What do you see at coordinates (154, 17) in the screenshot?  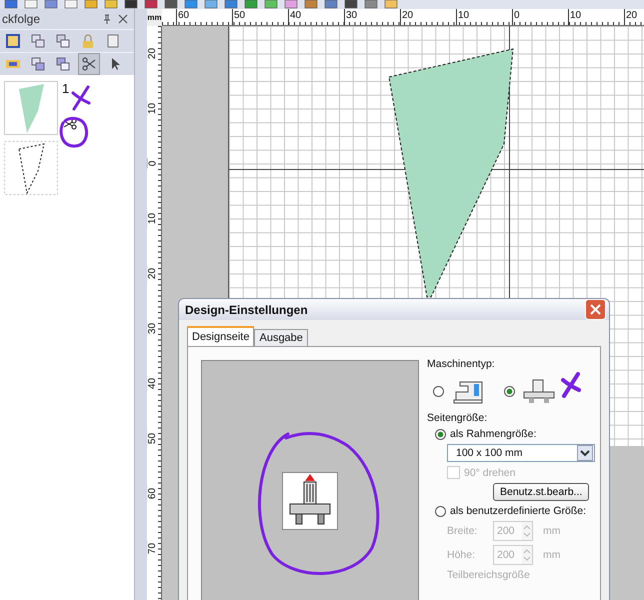 I see `ruler-unit: mm` at bounding box center [154, 17].